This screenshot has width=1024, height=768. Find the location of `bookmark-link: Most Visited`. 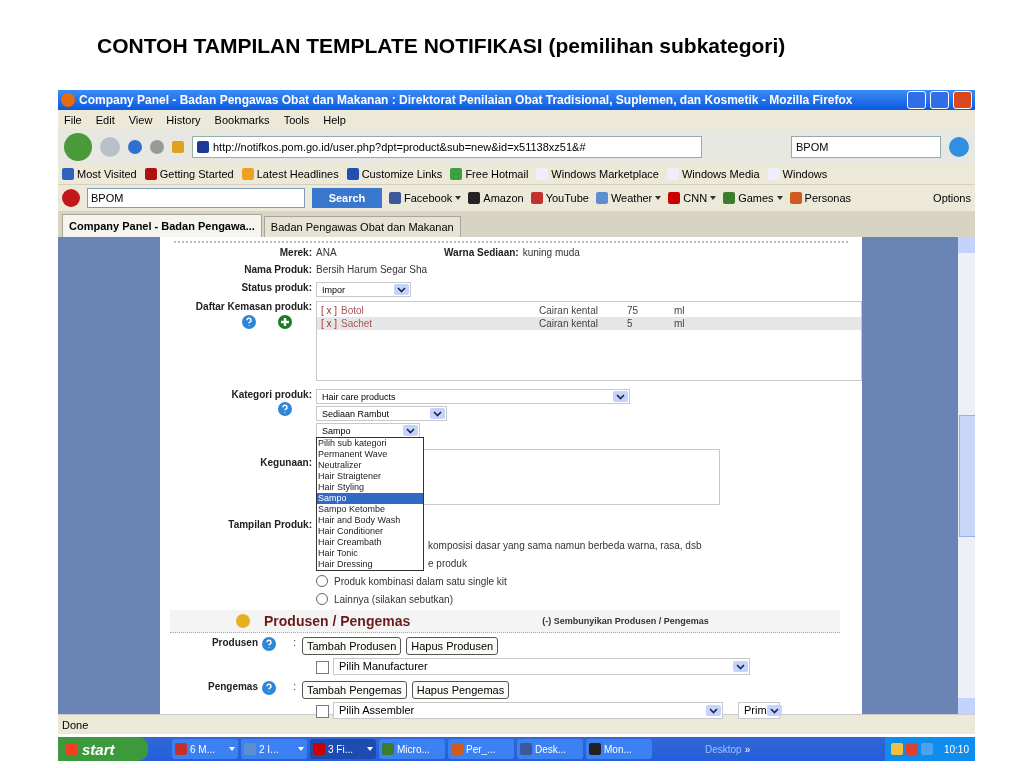

bookmark-link: Most Visited is located at coordinates (99, 174).